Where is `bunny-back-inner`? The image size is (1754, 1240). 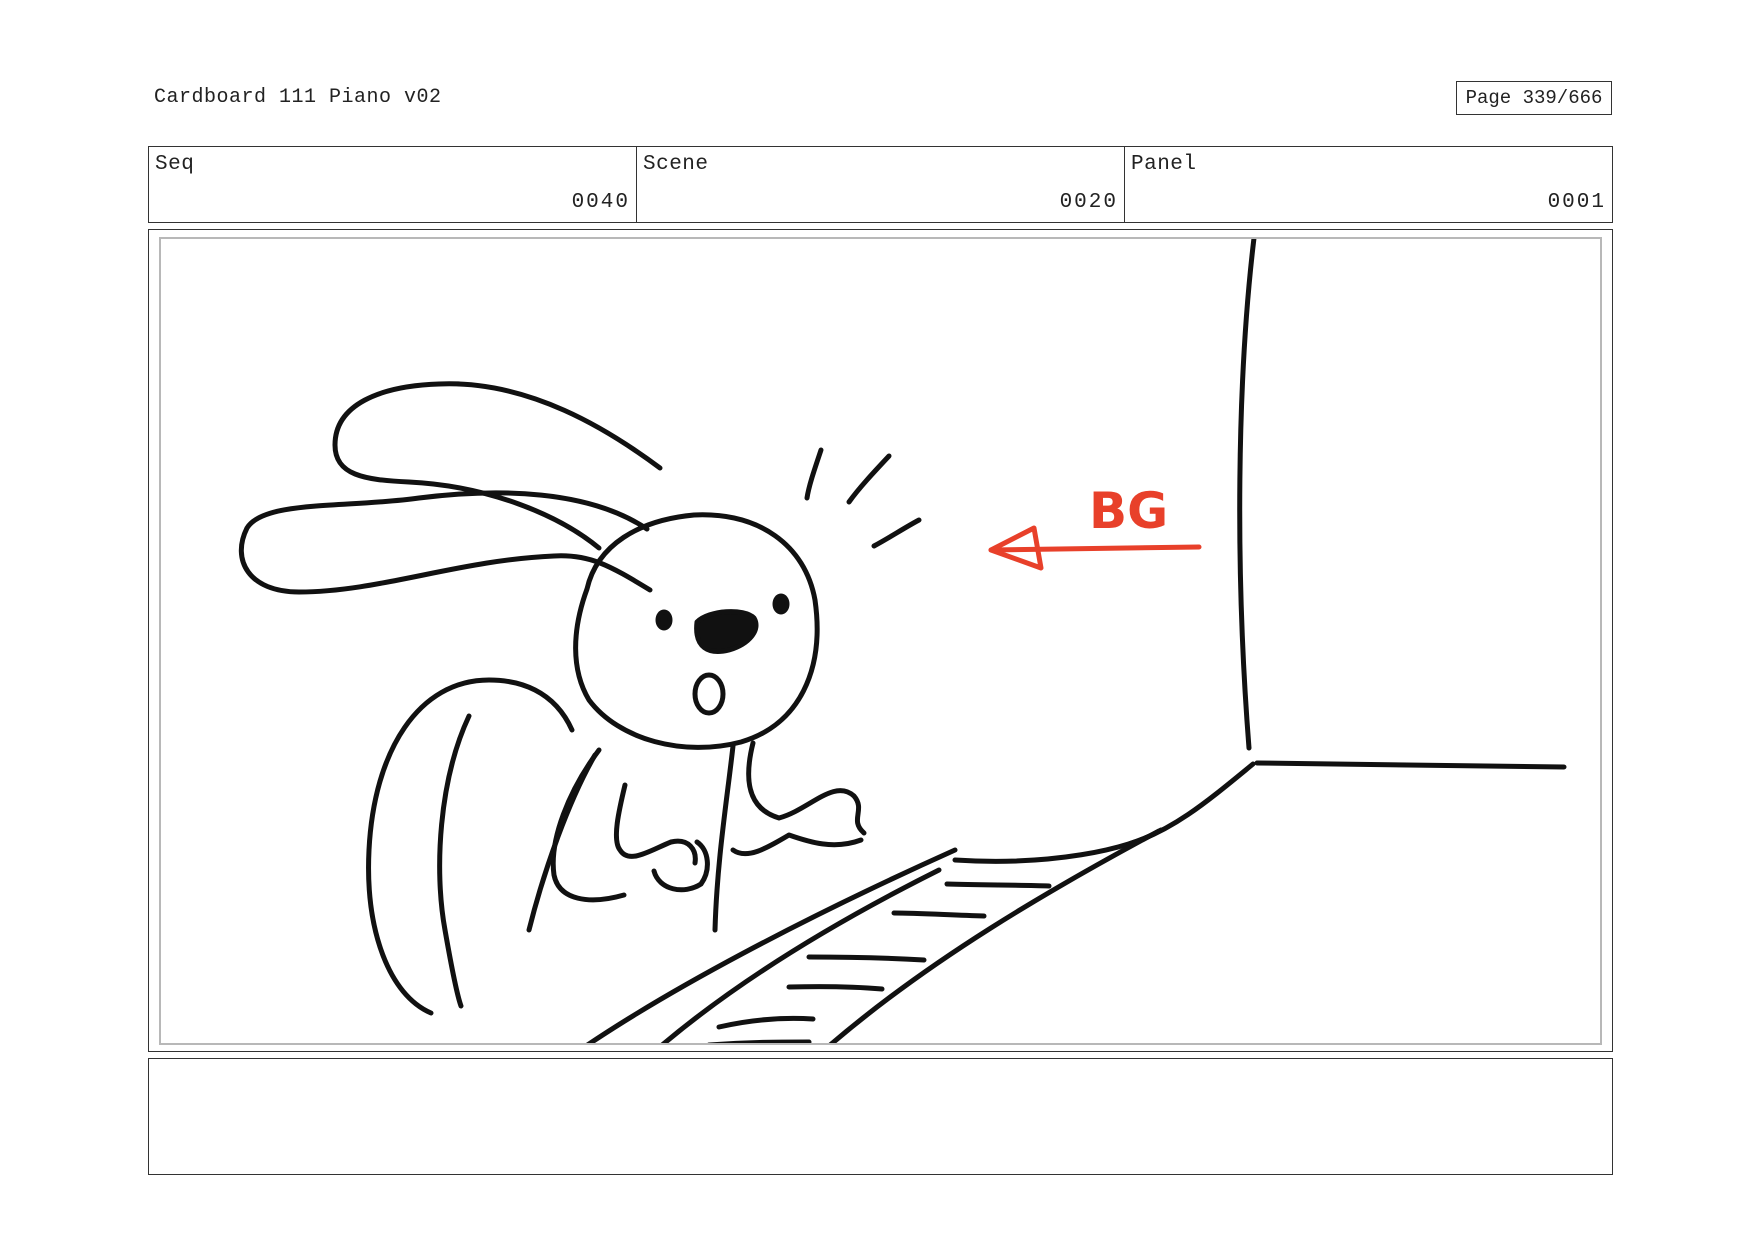 bunny-back-inner is located at coordinates (454, 861).